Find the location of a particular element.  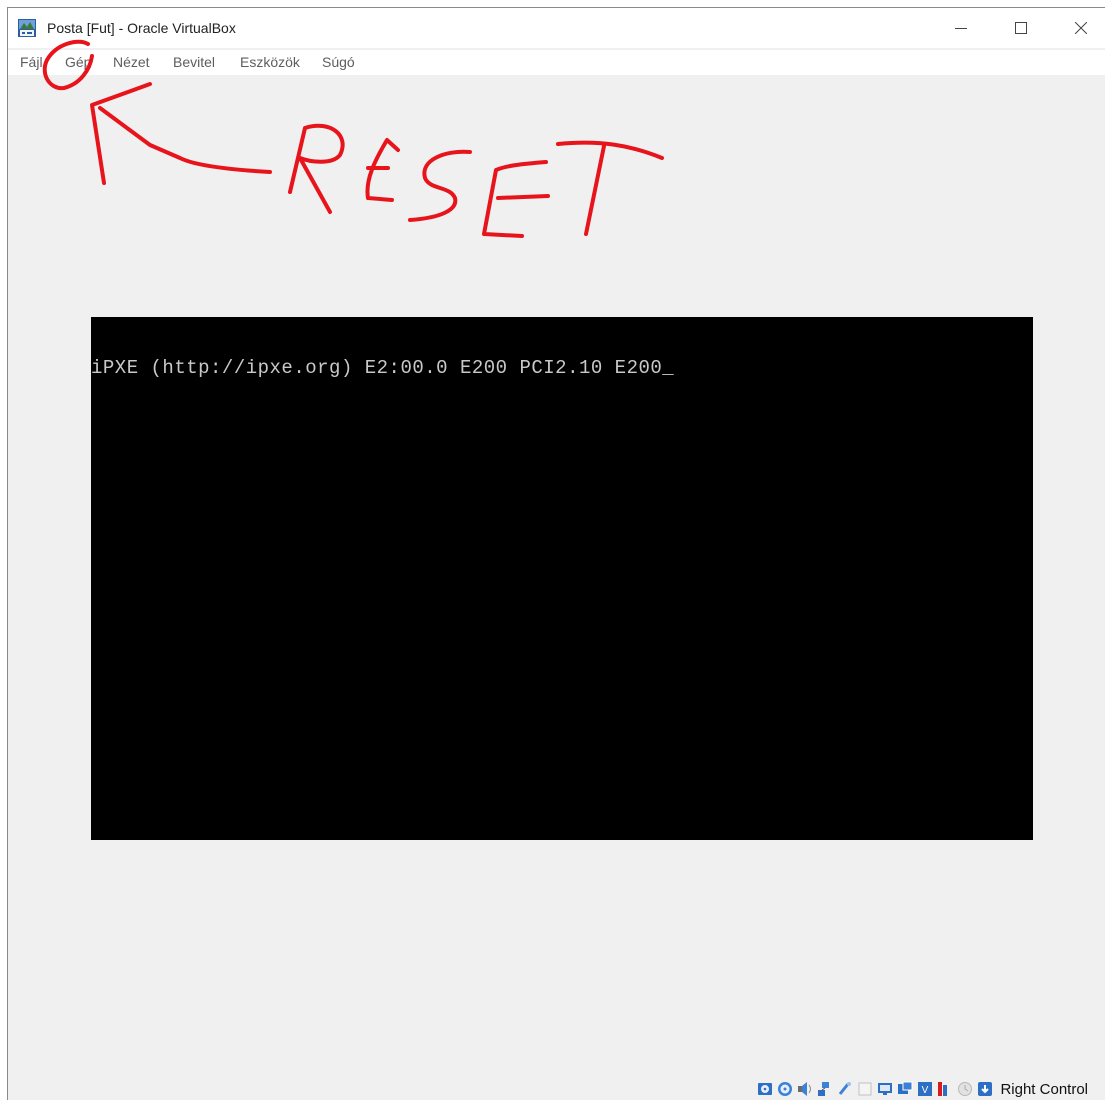

virtualization-icon: V is located at coordinates (925, 1089).